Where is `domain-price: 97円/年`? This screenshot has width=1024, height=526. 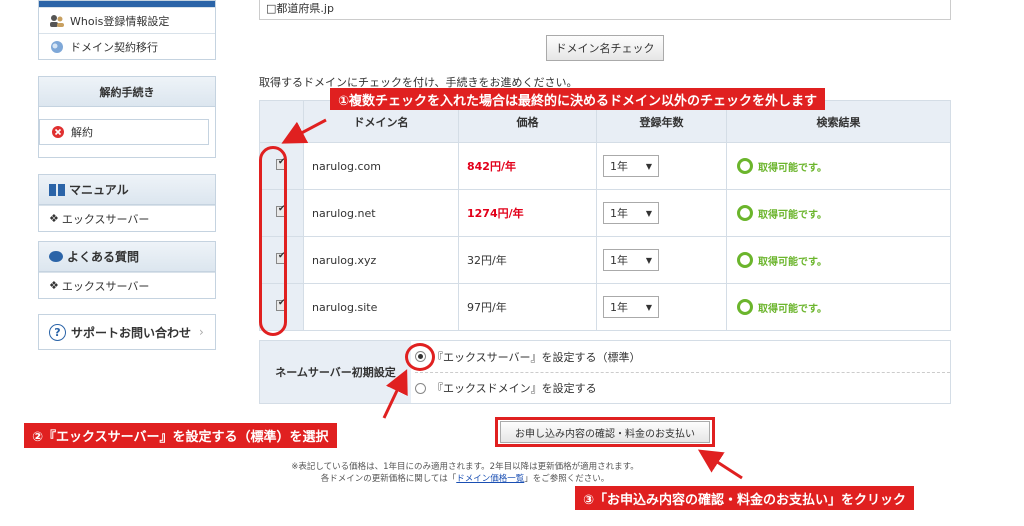
domain-price: 97円/年 is located at coordinates (527, 307).